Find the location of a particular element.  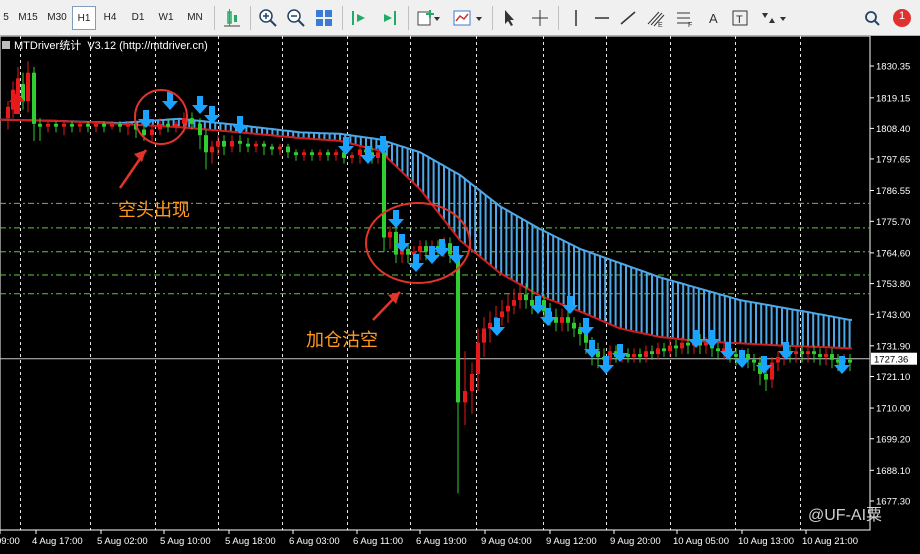

timeframe-m15: M15 is located at coordinates (28, 18).